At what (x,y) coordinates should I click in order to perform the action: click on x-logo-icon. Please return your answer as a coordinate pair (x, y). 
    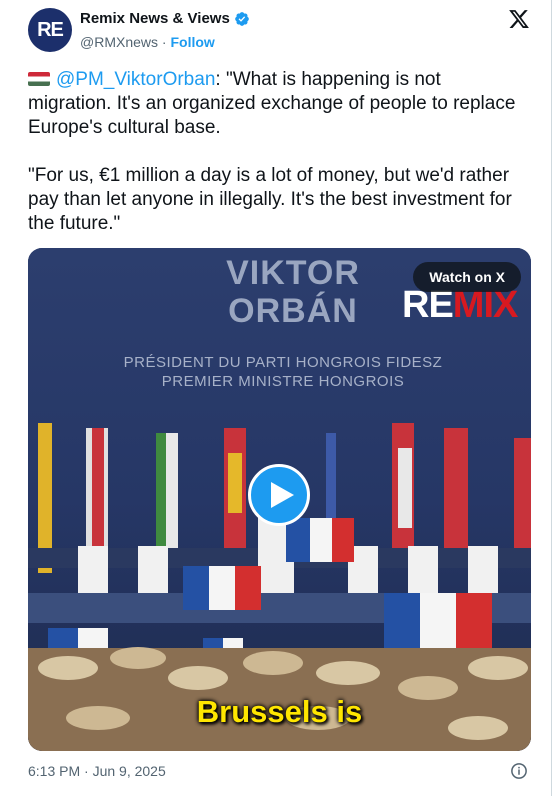
    Looking at the image, I should click on (519, 19).